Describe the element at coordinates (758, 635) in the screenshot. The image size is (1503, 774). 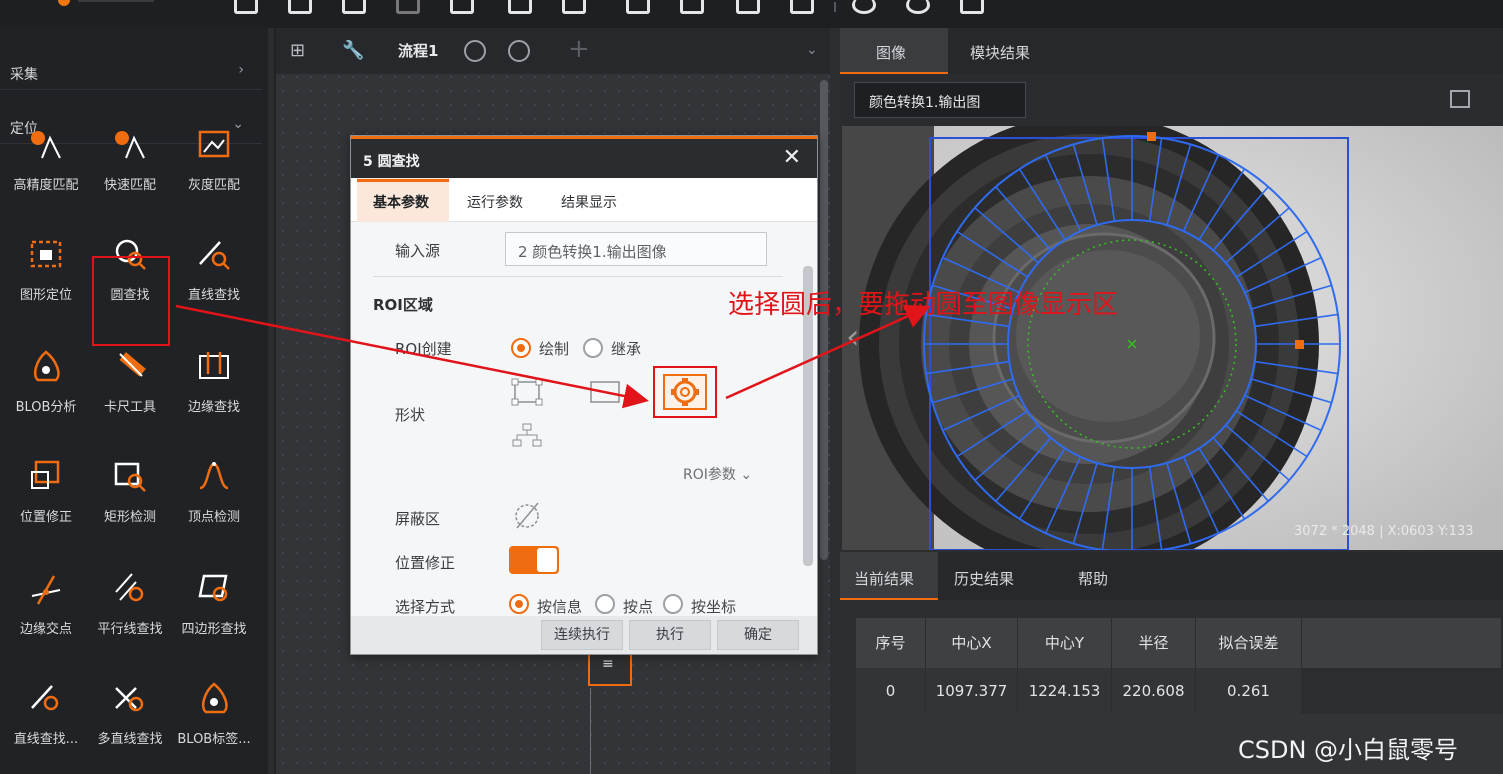
I see `confirm-button: 确定` at that location.